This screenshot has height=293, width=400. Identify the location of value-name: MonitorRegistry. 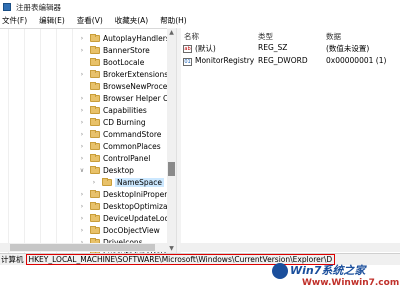
(225, 60).